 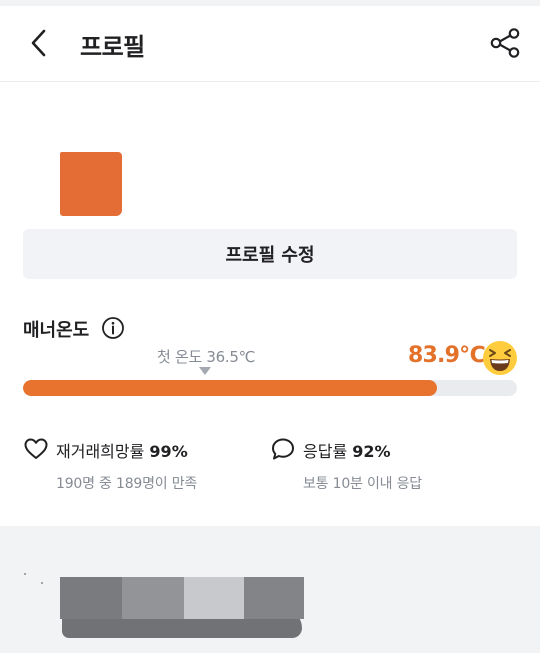 What do you see at coordinates (500, 358) in the screenshot?
I see `laughing-face-icon` at bounding box center [500, 358].